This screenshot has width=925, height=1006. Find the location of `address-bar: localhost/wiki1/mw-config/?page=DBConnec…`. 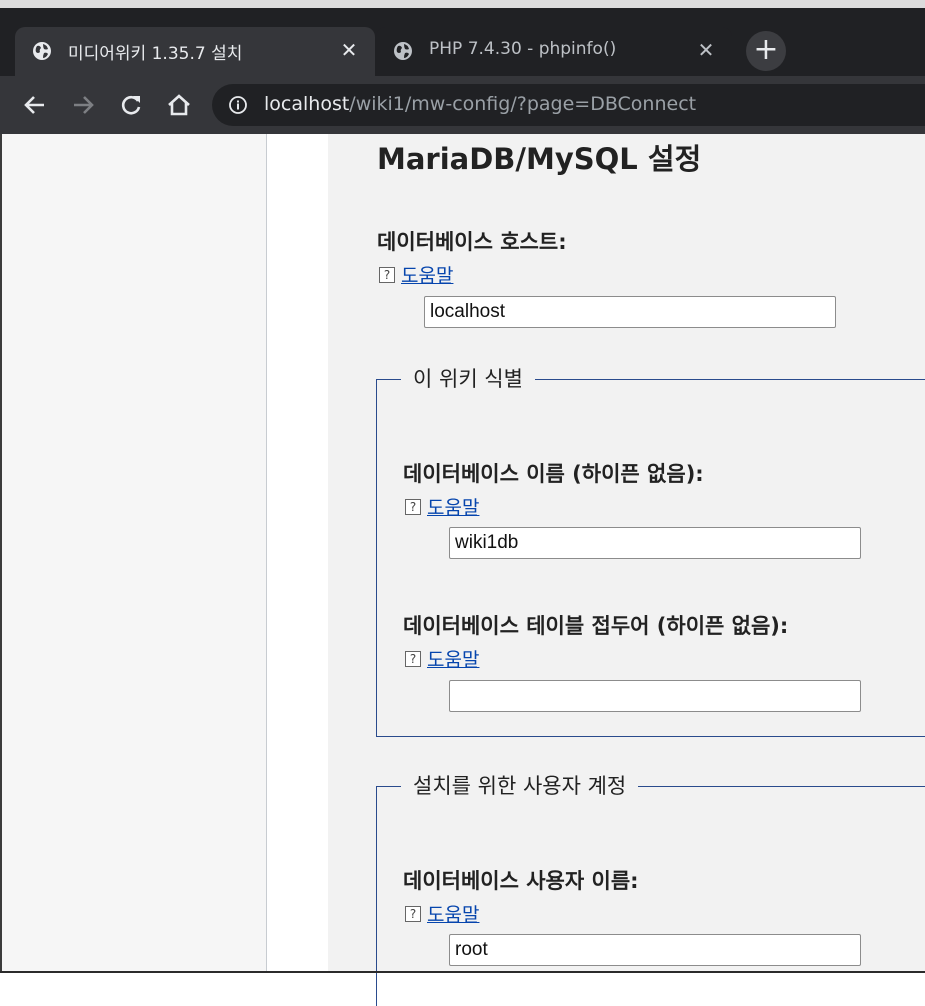

address-bar: localhost/wiki1/mw-config/?page=DBConnec… is located at coordinates (568, 105).